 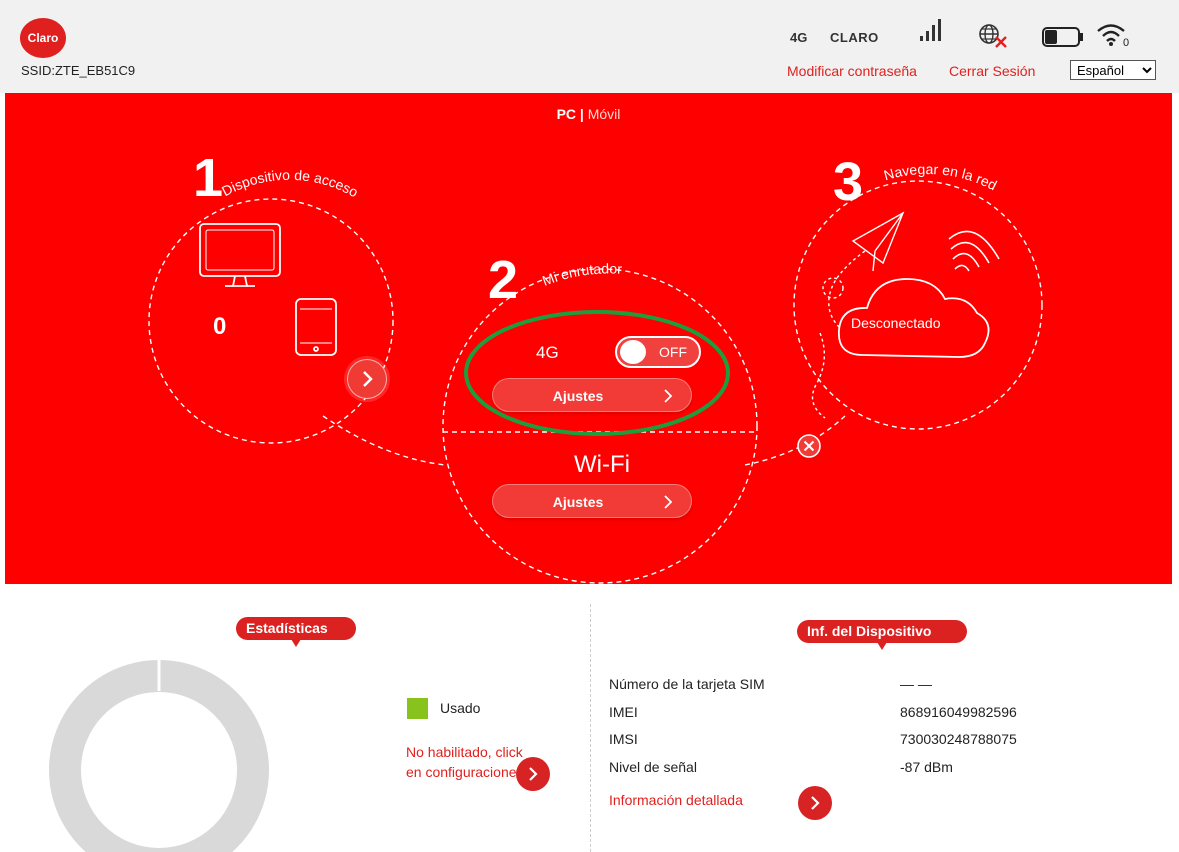 What do you see at coordinates (993, 36) in the screenshot?
I see `globe-disconnected-icon` at bounding box center [993, 36].